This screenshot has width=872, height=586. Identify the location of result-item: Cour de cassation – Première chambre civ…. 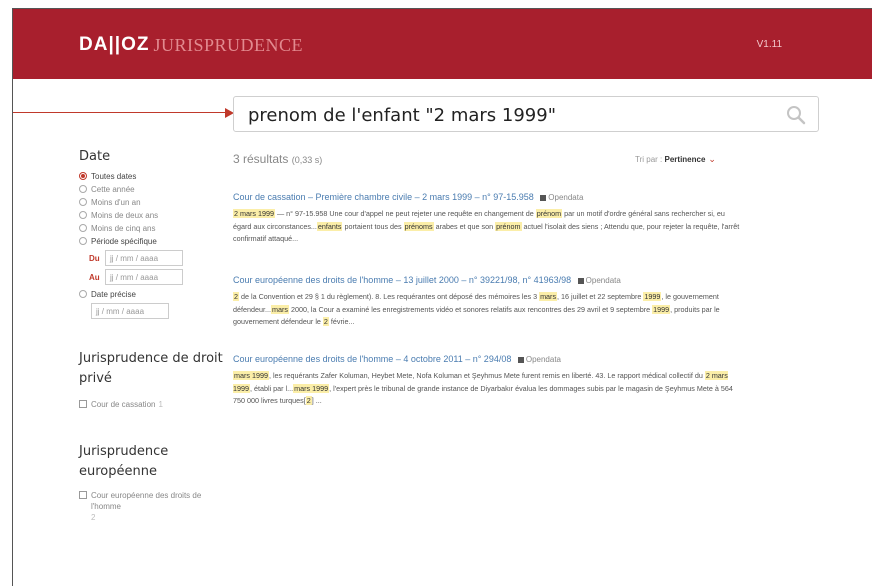
(489, 218).